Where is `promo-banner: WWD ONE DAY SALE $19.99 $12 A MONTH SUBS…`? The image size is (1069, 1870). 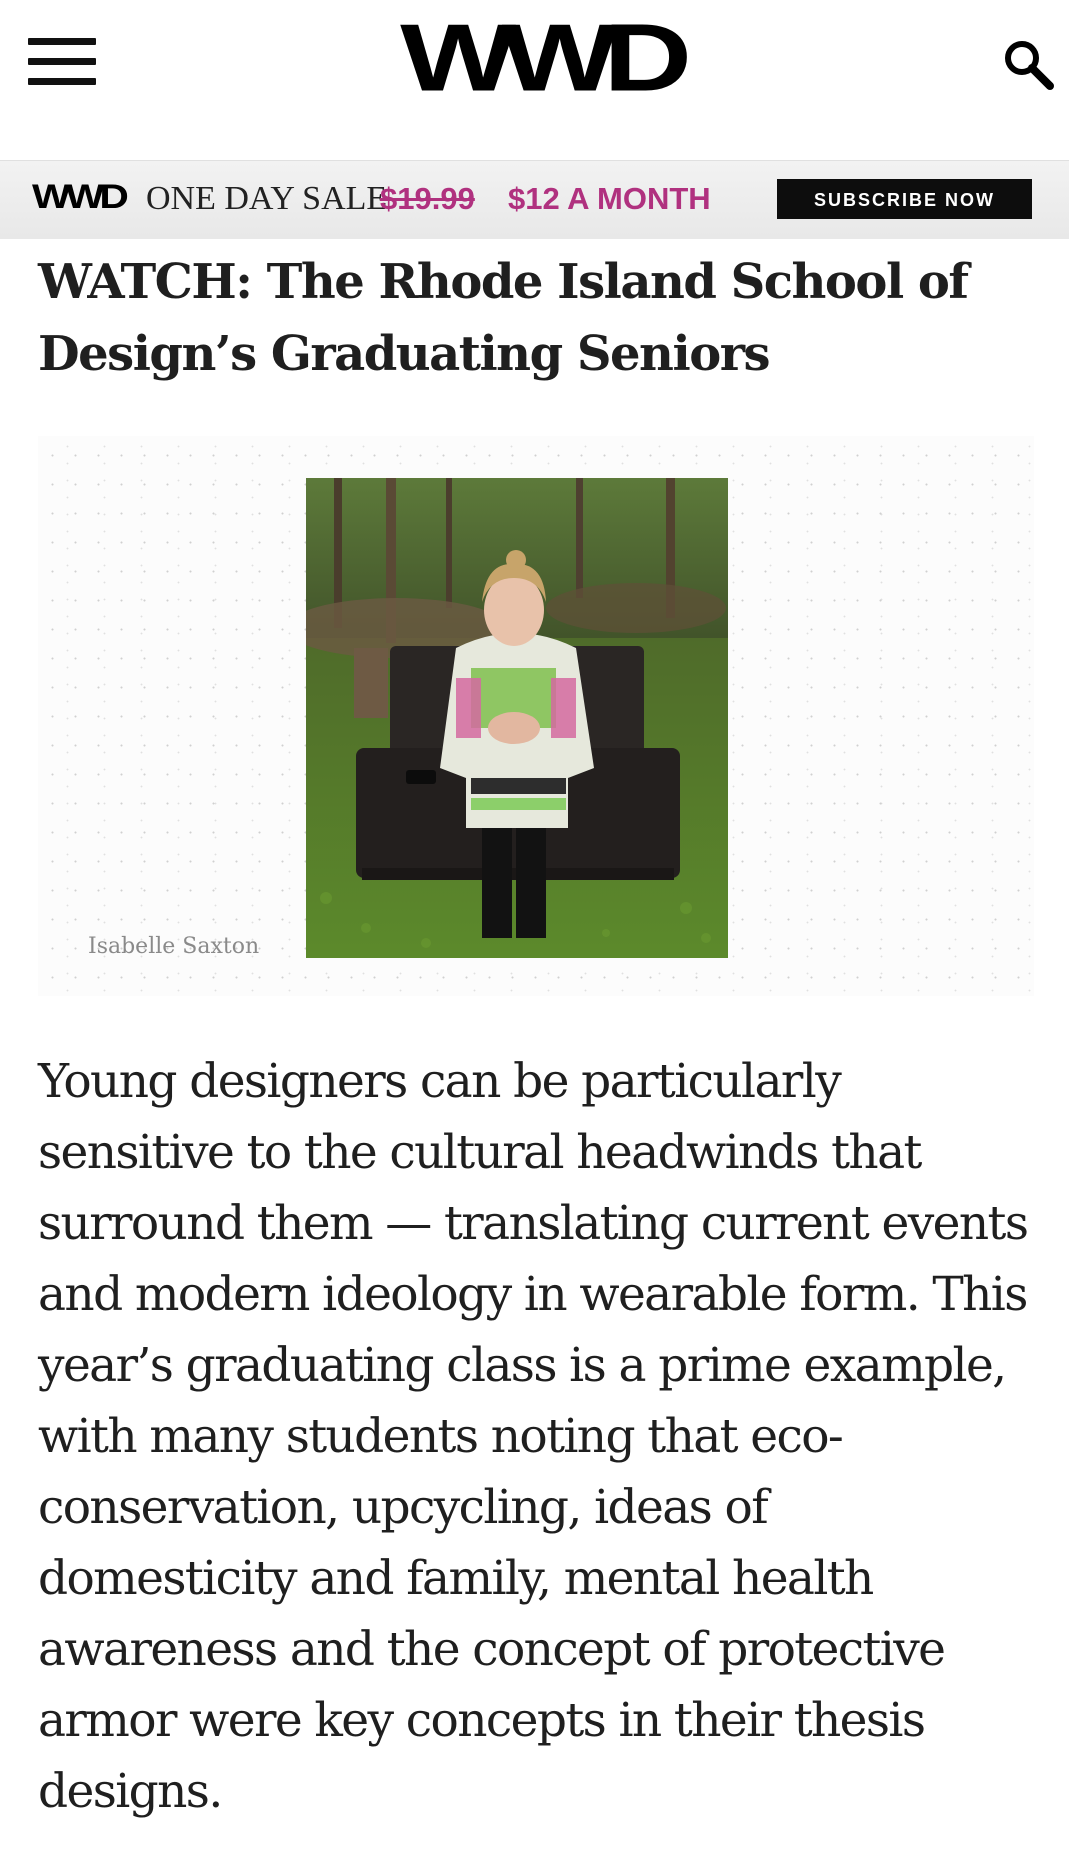 promo-banner: WWD ONE DAY SALE $19.99 $12 A MONTH SUBS… is located at coordinates (534, 199).